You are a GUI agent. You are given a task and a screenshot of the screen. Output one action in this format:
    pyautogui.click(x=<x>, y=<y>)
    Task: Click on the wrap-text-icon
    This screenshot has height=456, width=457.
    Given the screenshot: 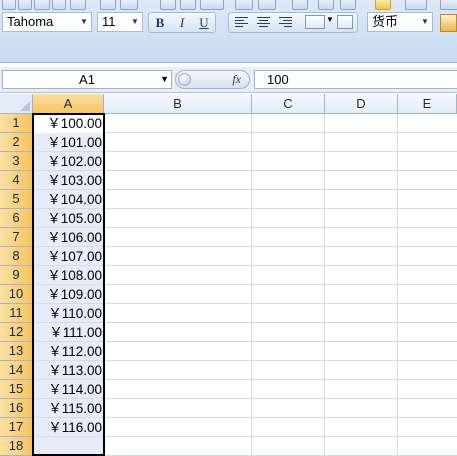 What is the action you would take?
    pyautogui.click(x=345, y=22)
    